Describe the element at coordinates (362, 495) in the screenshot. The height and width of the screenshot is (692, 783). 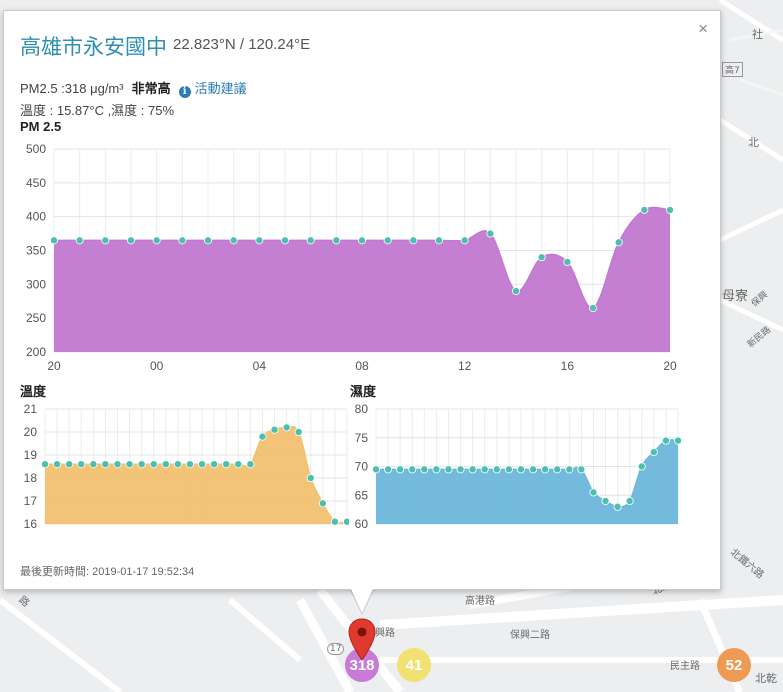
I see `y-tick-label: 65` at that location.